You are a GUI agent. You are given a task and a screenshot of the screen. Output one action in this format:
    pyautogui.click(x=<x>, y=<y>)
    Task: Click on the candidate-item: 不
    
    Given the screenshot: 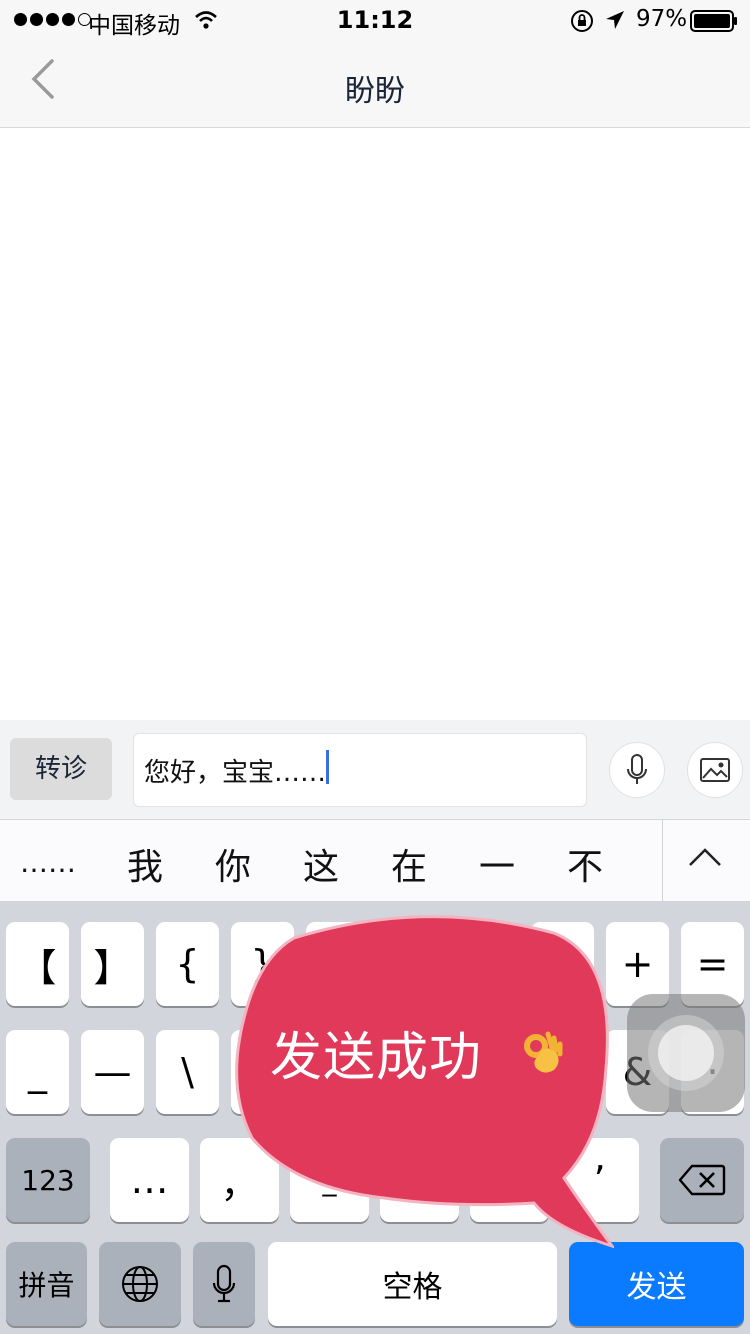 What is the action you would take?
    pyautogui.click(x=585, y=864)
    